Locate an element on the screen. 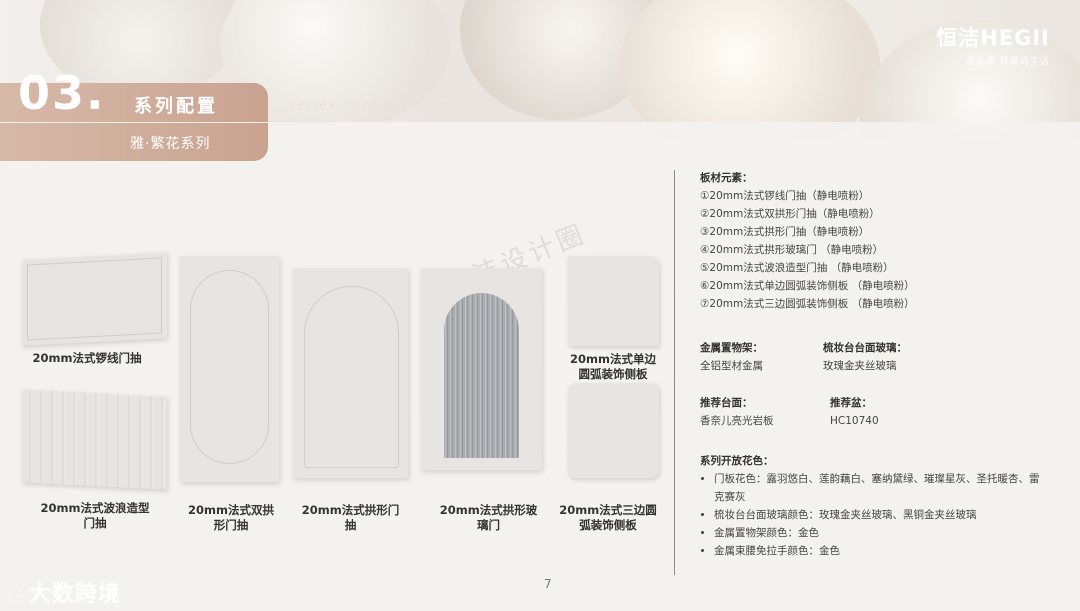 Image resolution: width=1080 pixels, height=611 pixels. section-title: 系列配置 is located at coordinates (176, 106).